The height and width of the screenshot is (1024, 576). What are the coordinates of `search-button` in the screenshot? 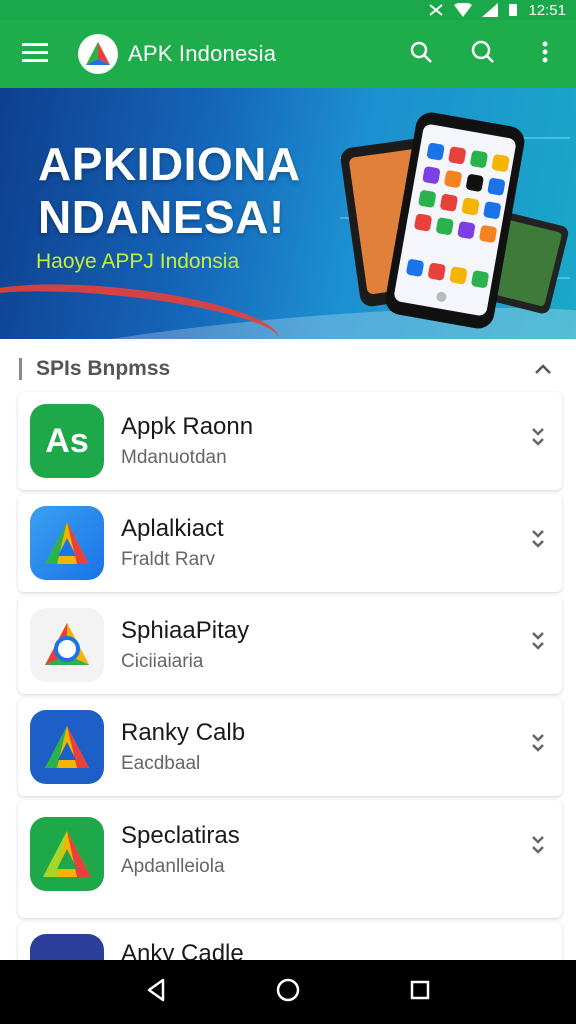 It's located at (421, 54).